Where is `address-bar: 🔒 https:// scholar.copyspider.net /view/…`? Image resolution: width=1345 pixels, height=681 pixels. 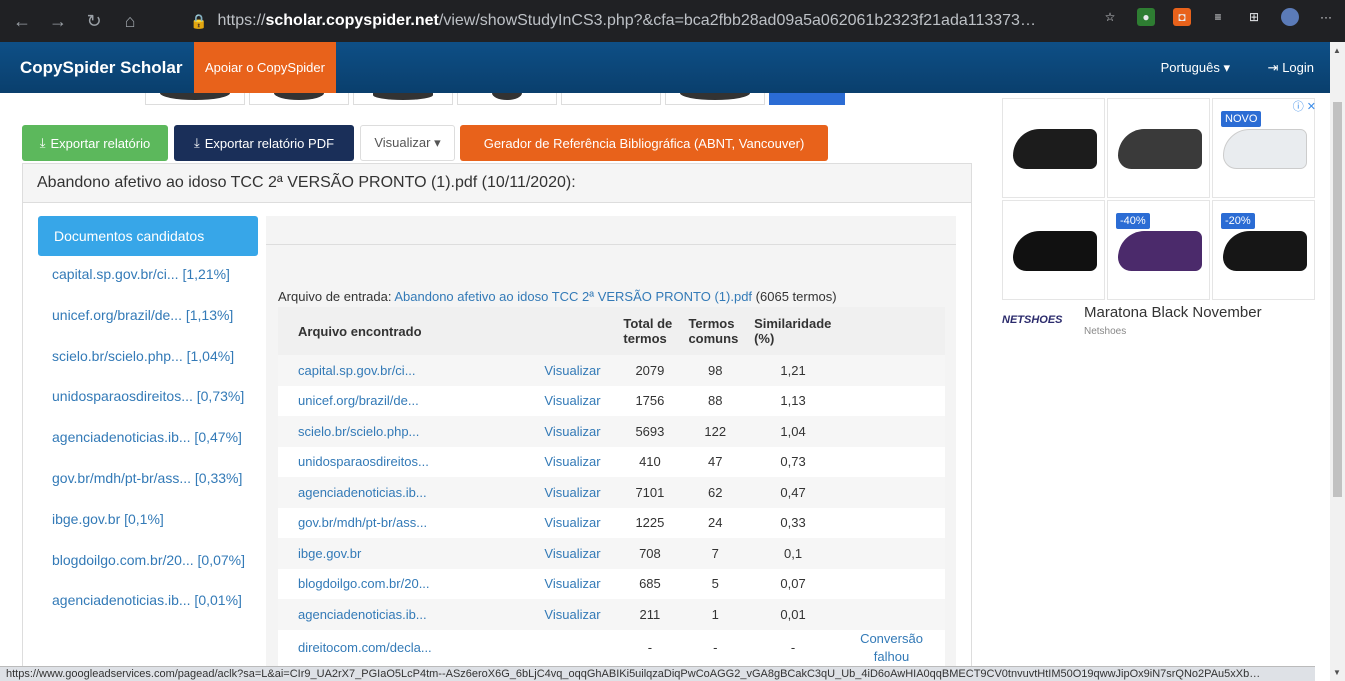 address-bar: 🔒 https:// scholar.copyspider.net /view/… is located at coordinates (625, 21).